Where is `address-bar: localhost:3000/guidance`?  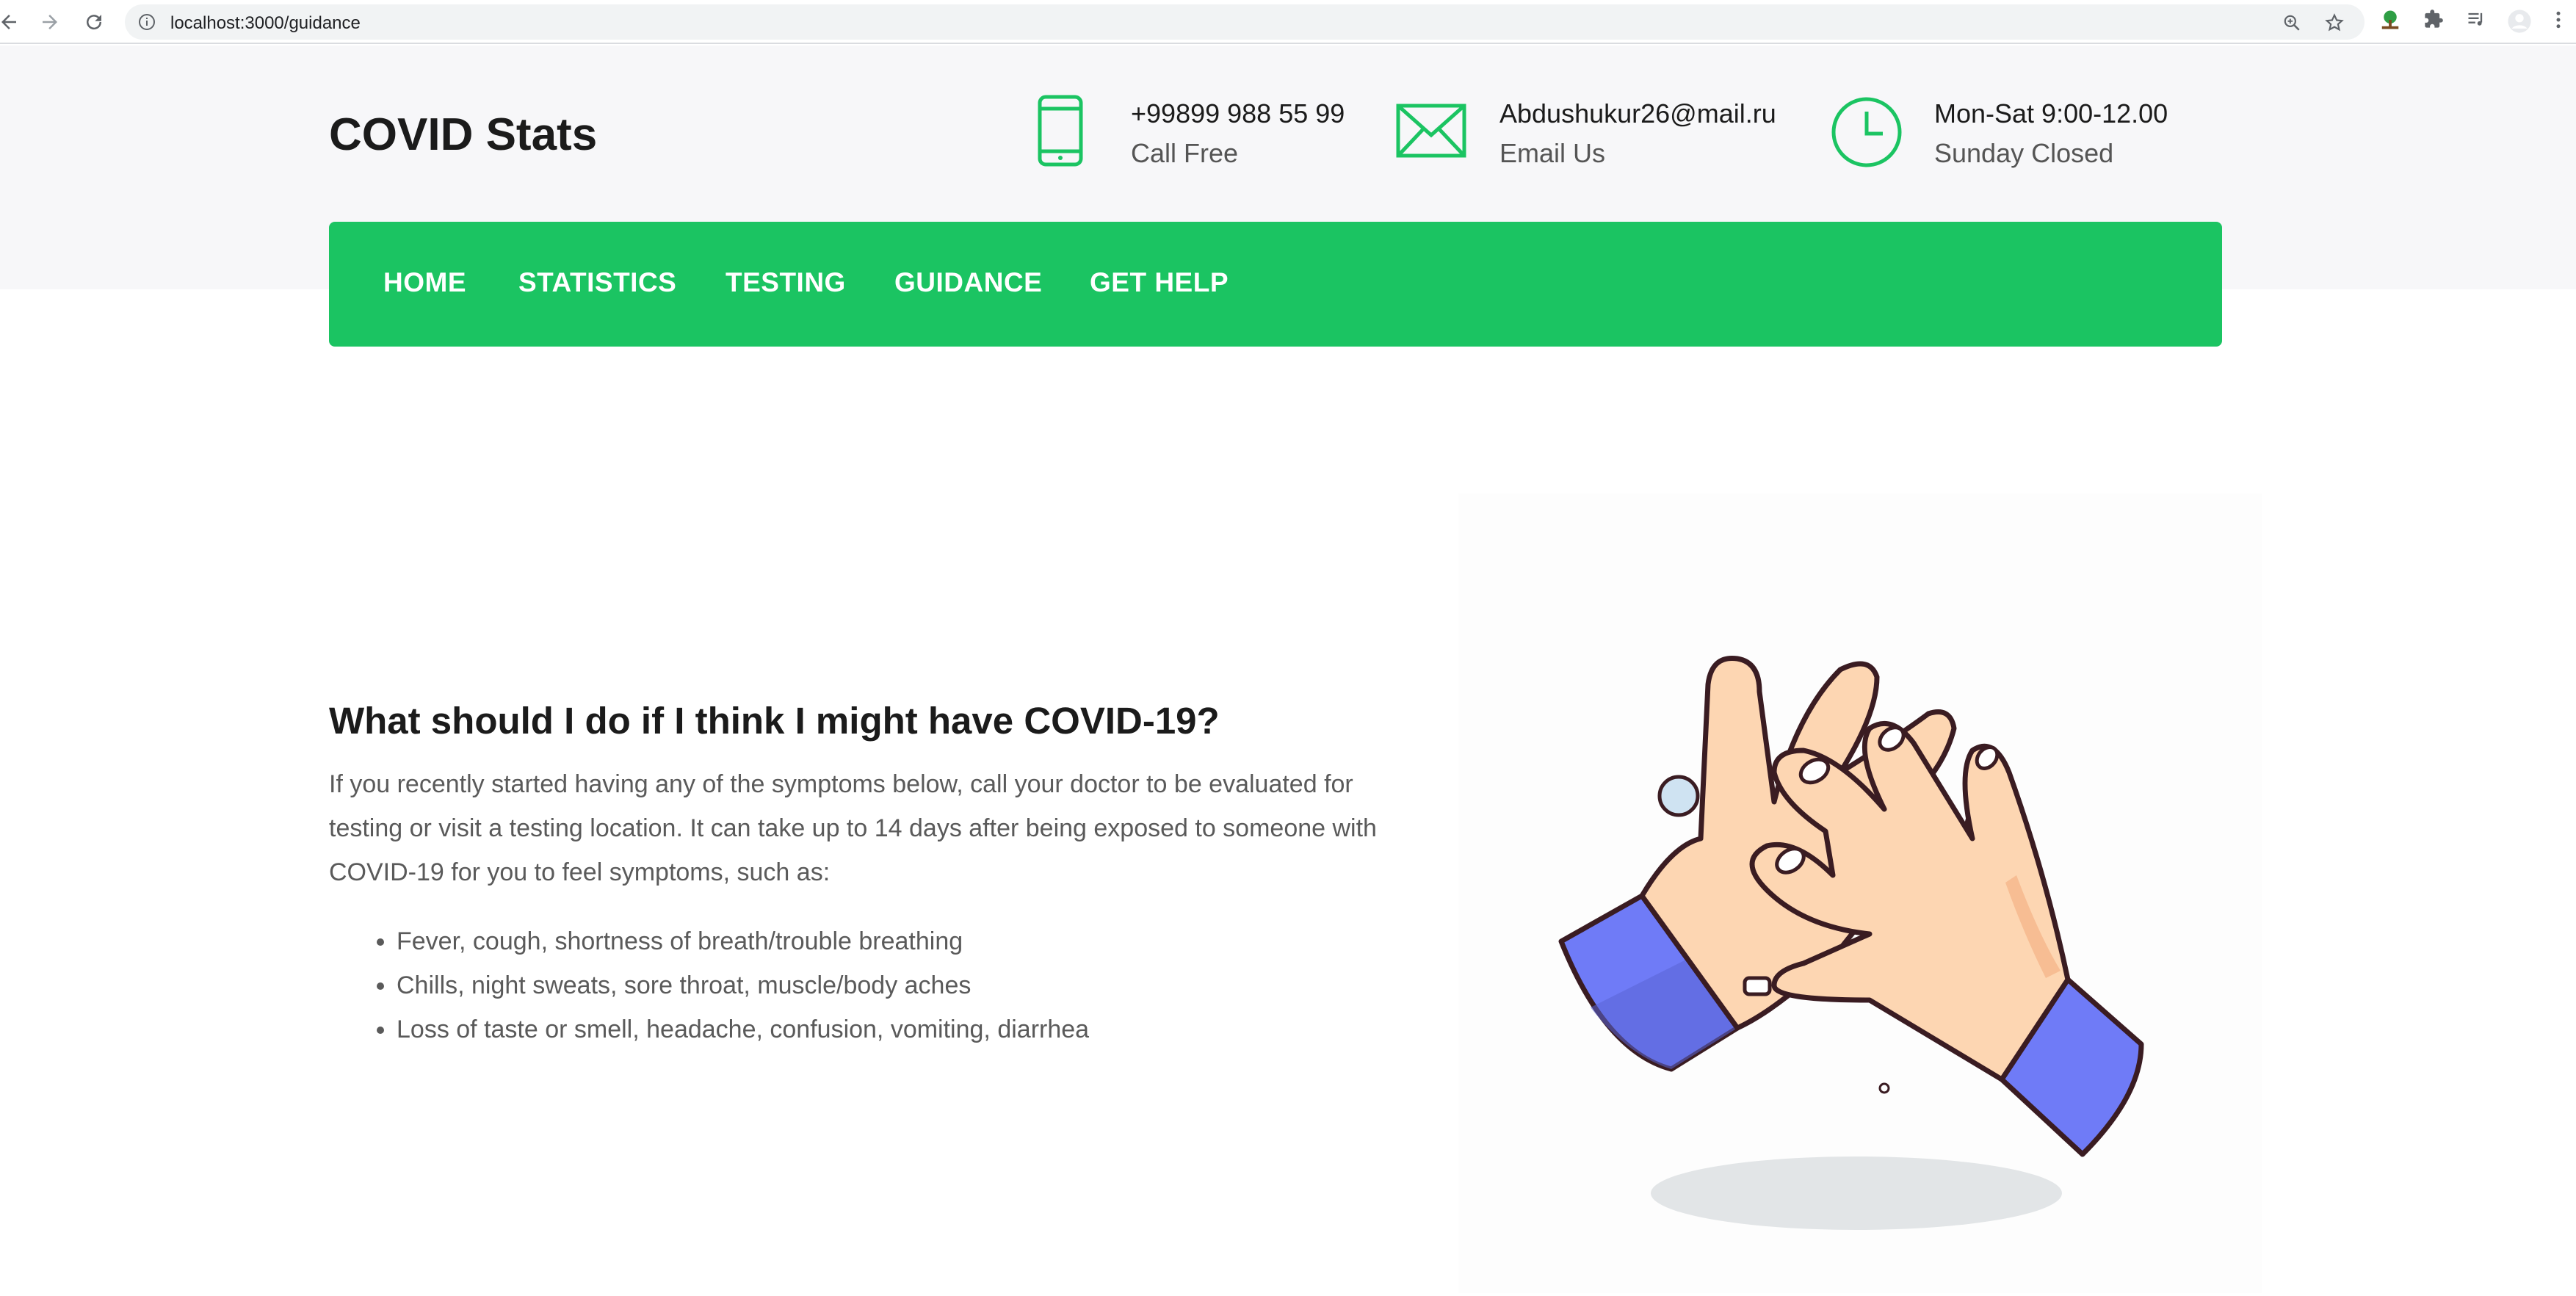 address-bar: localhost:3000/guidance is located at coordinates (1245, 22).